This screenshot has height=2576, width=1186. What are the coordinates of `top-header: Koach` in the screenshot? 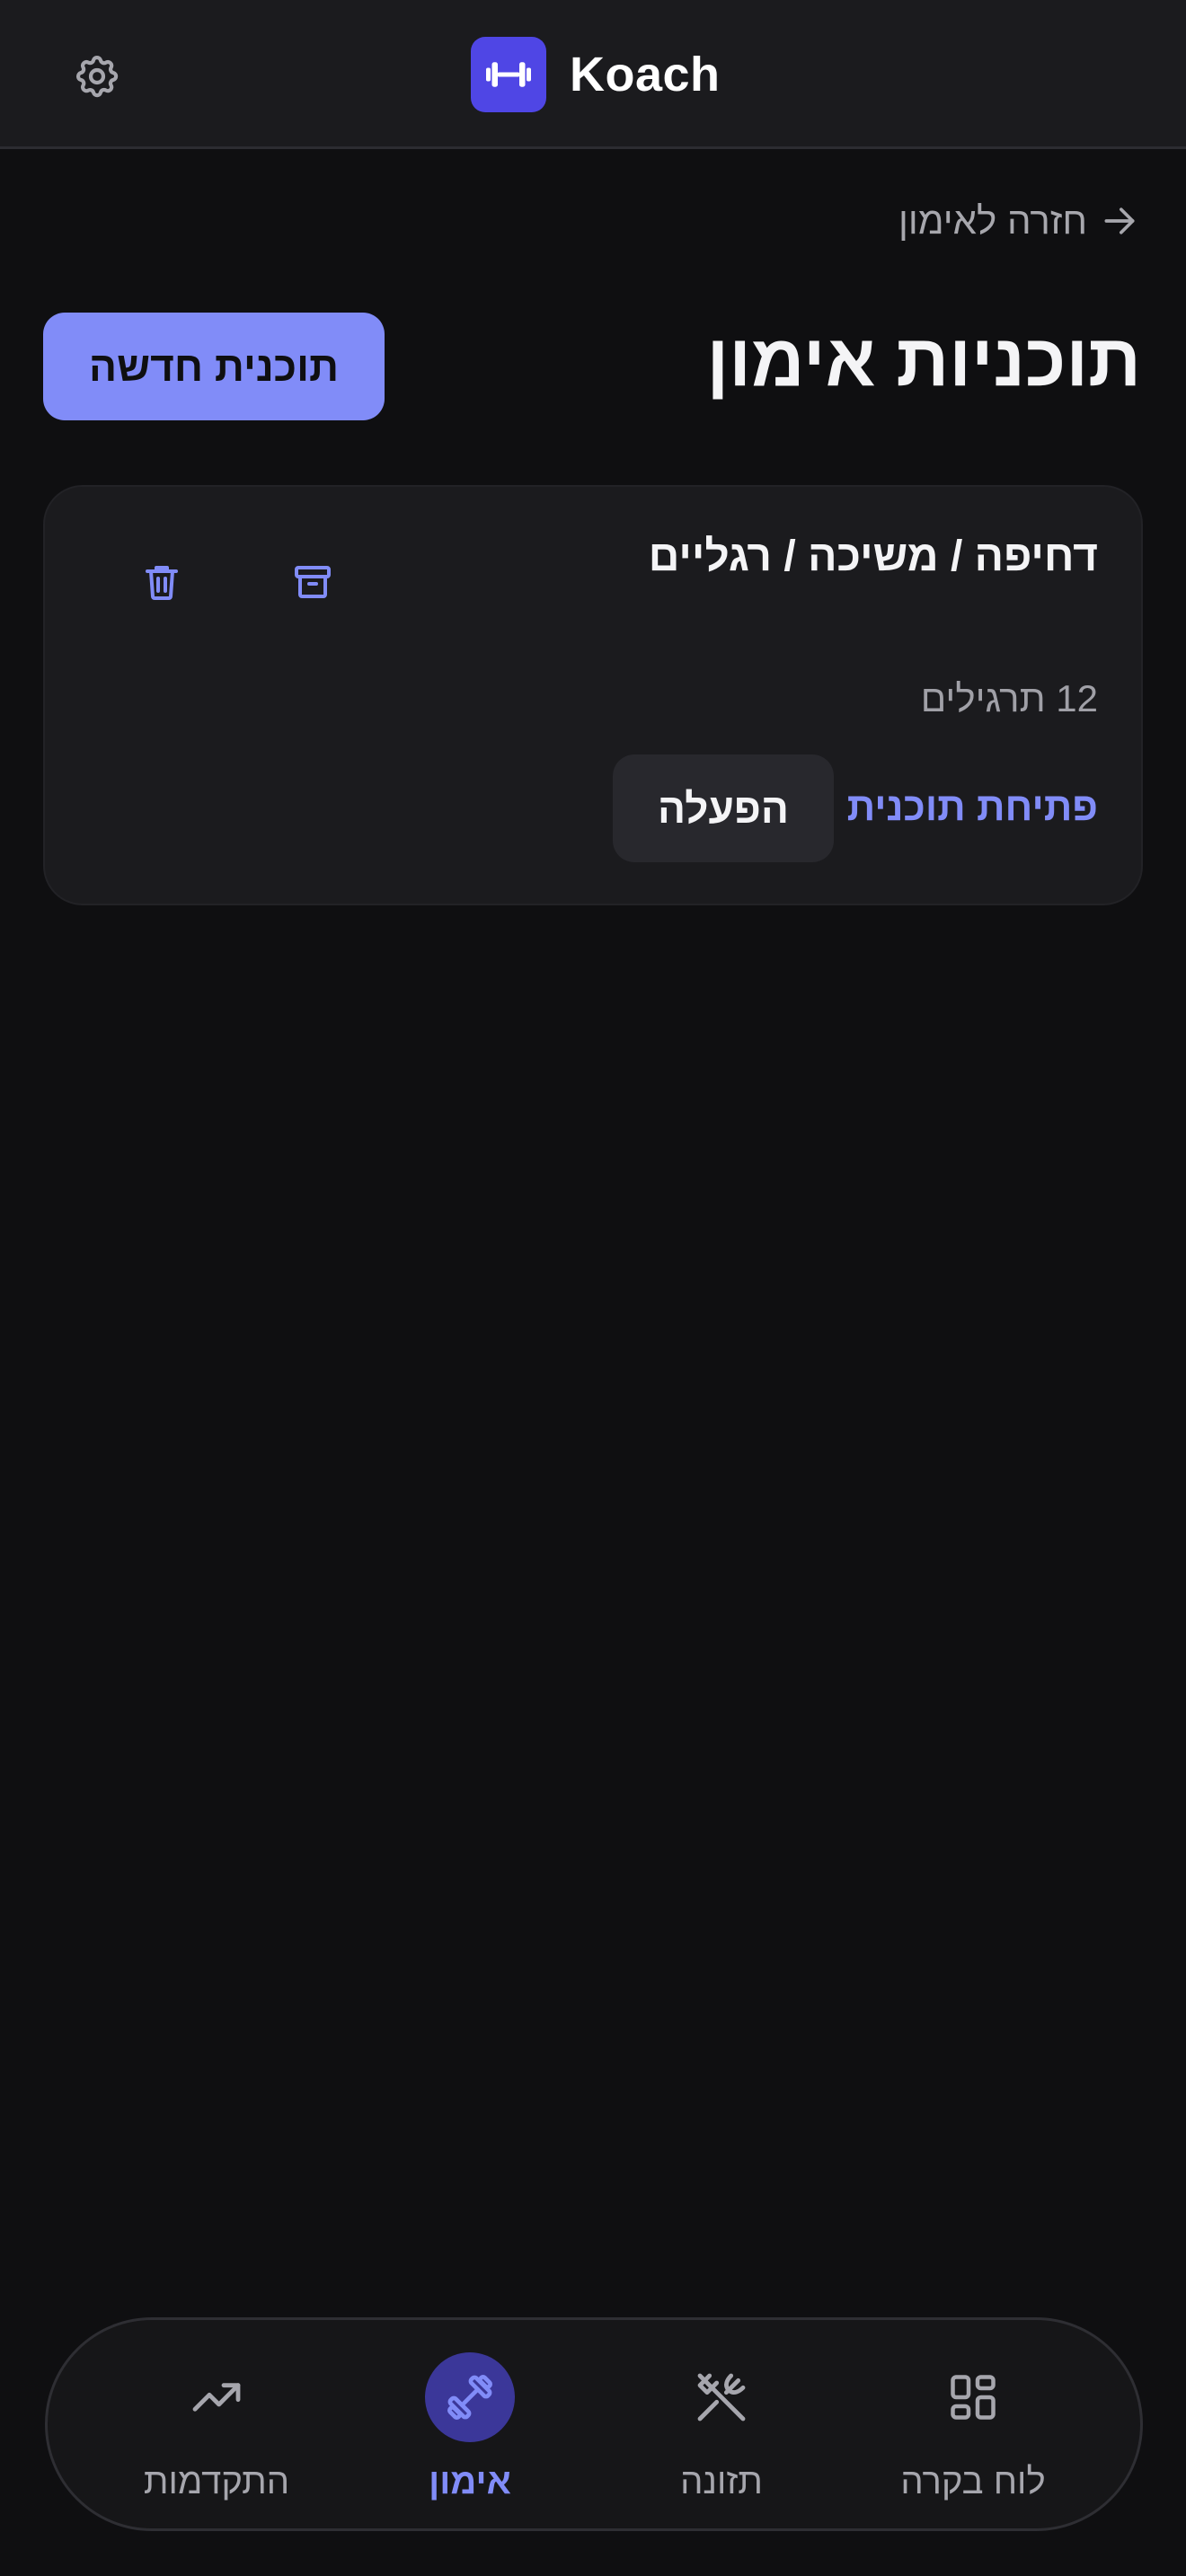 It's located at (593, 74).